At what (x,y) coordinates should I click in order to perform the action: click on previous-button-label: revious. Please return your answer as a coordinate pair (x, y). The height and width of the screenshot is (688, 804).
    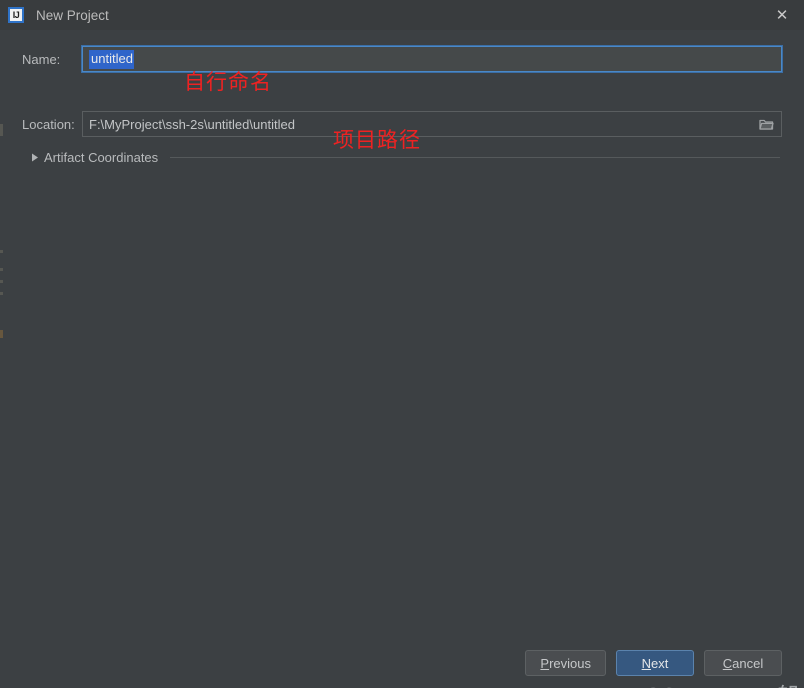
    Looking at the image, I should click on (570, 663).